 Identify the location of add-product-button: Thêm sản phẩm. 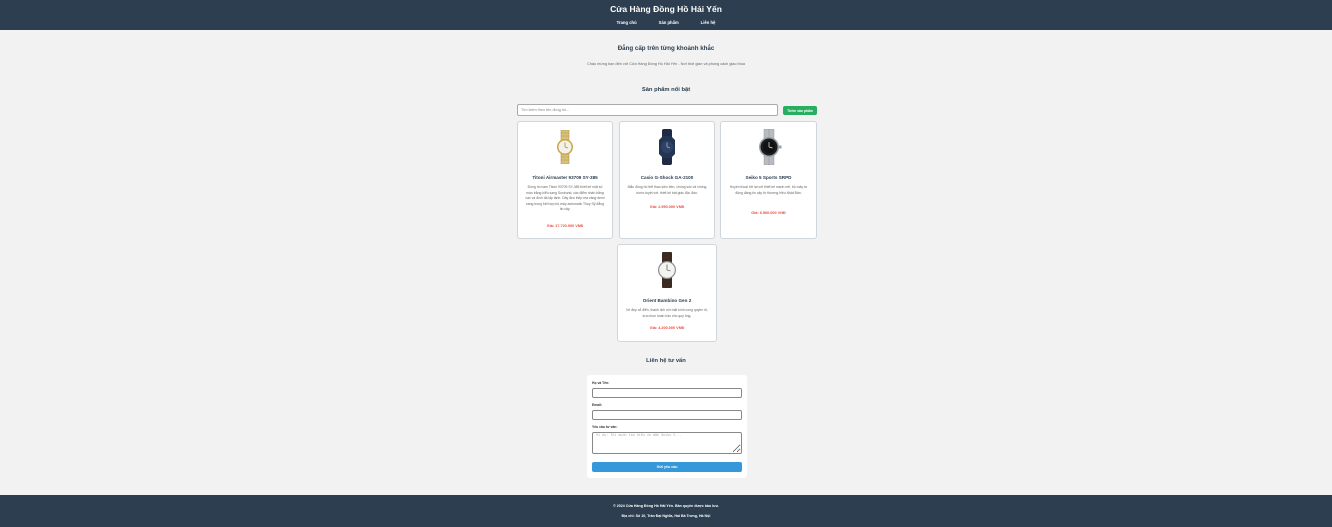
(800, 110).